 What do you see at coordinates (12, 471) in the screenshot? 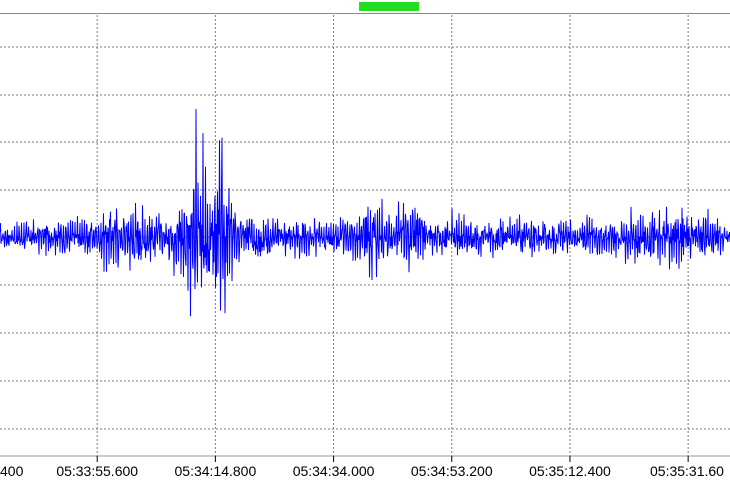
I see `x-tick-label: 400` at bounding box center [12, 471].